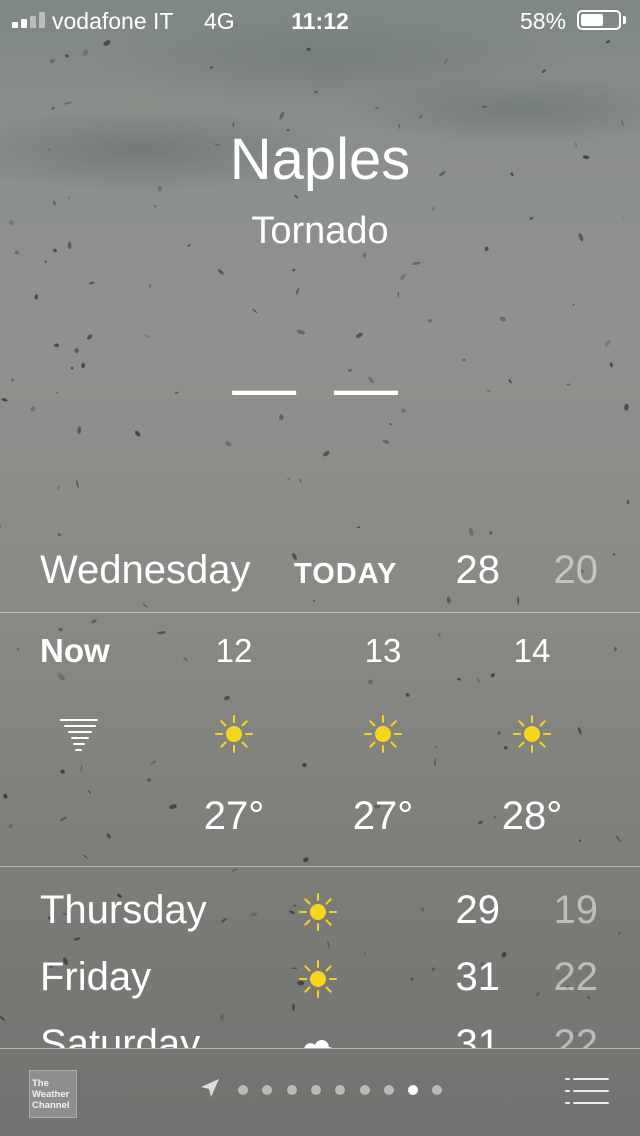  I want to click on today-summary: Wednesday TODAY 28 20, so click(320, 576).